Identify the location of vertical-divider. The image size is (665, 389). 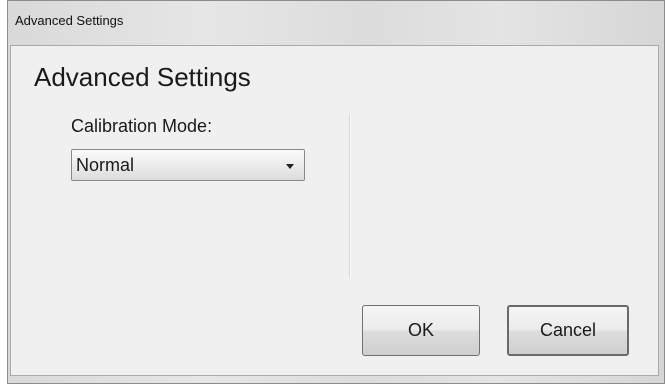
(350, 195).